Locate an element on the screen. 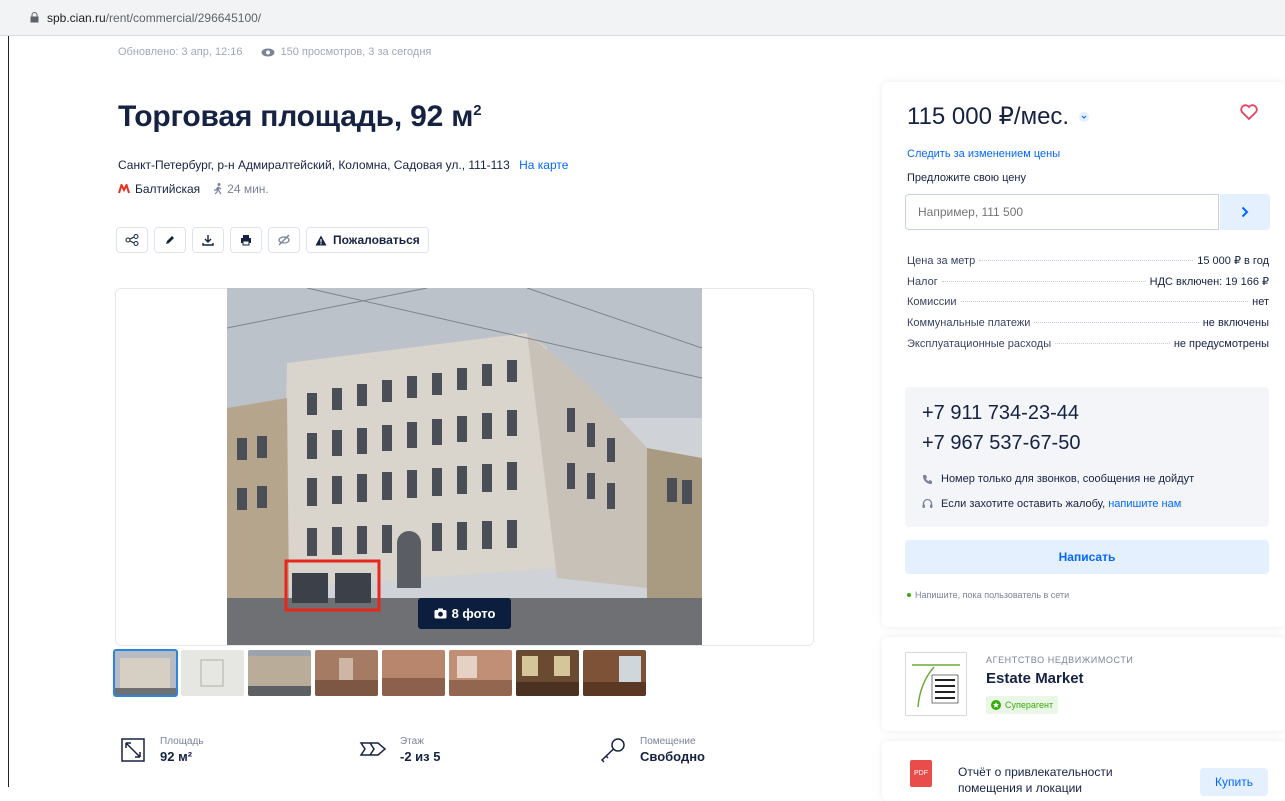  print-icon is located at coordinates (246, 240).